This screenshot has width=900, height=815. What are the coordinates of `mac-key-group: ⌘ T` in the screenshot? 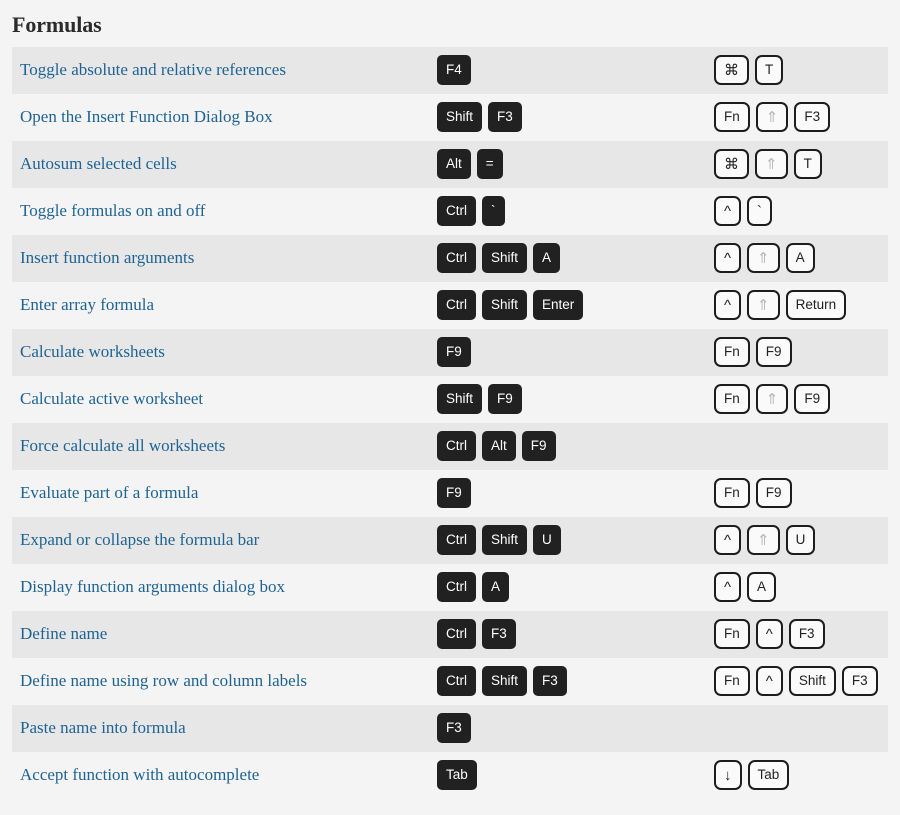 It's located at (801, 70).